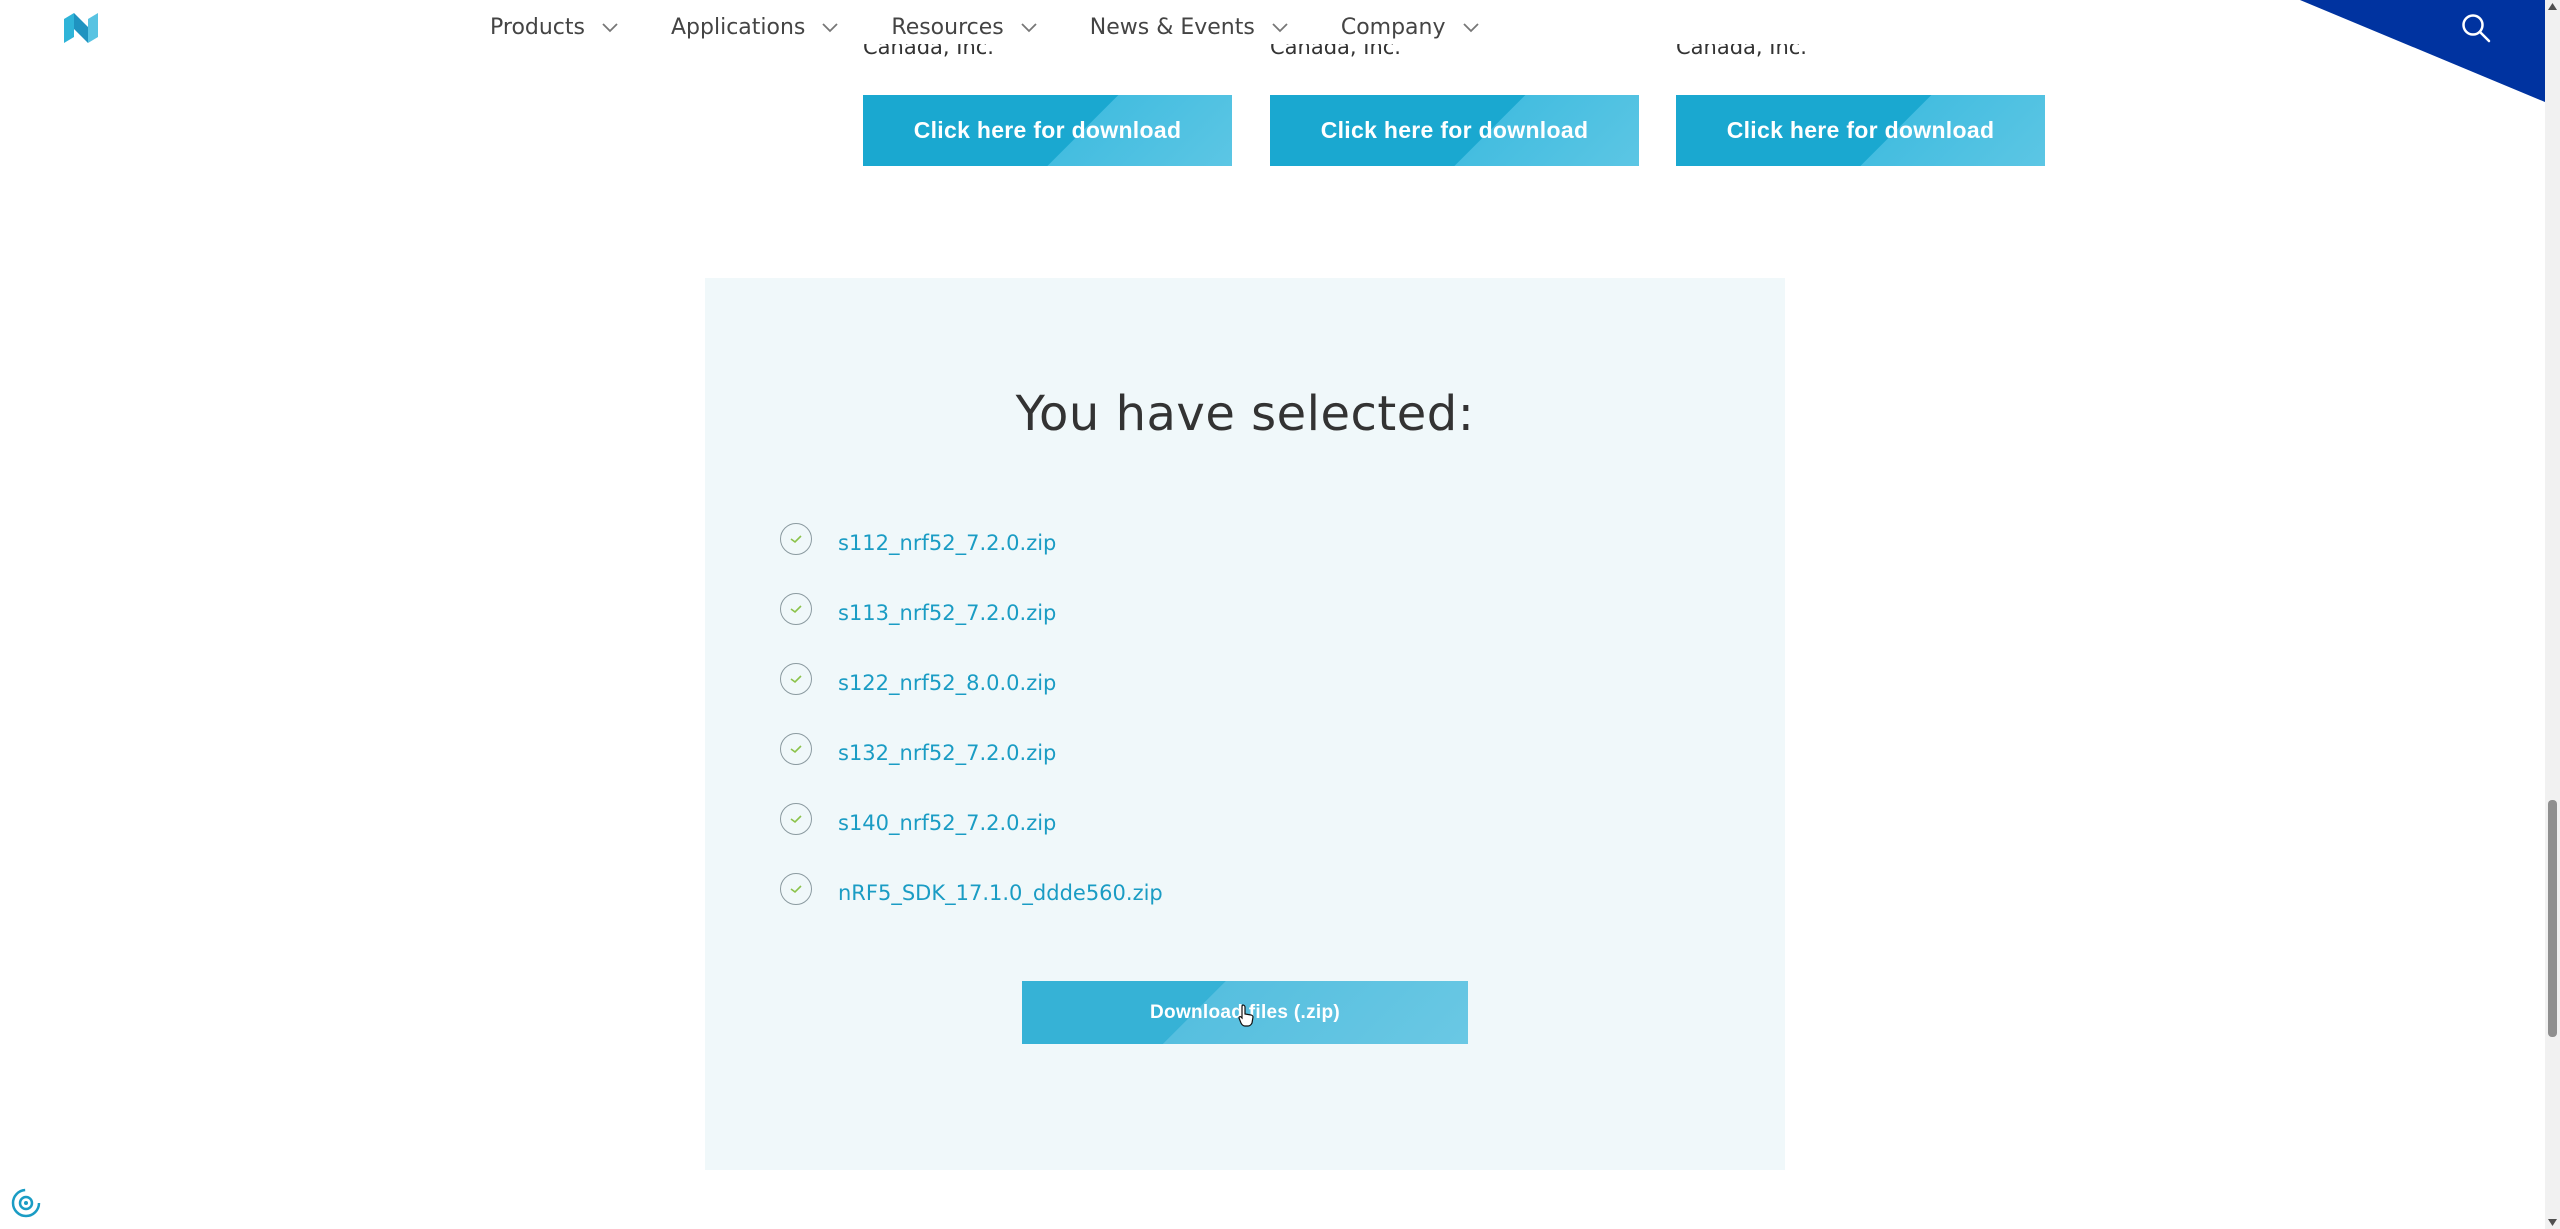 The height and width of the screenshot is (1229, 2560). I want to click on list-item: s122_nrf52_8.0.0.zip, so click(971, 683).